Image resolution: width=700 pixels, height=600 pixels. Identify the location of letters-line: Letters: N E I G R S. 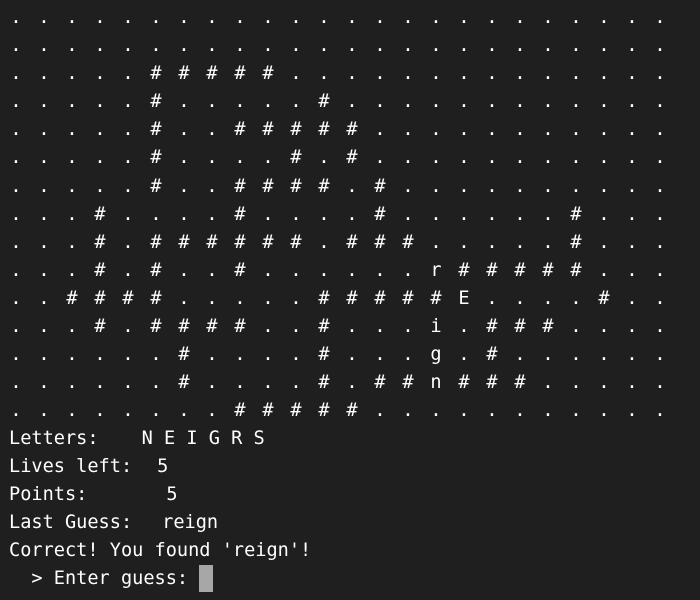
(354, 439).